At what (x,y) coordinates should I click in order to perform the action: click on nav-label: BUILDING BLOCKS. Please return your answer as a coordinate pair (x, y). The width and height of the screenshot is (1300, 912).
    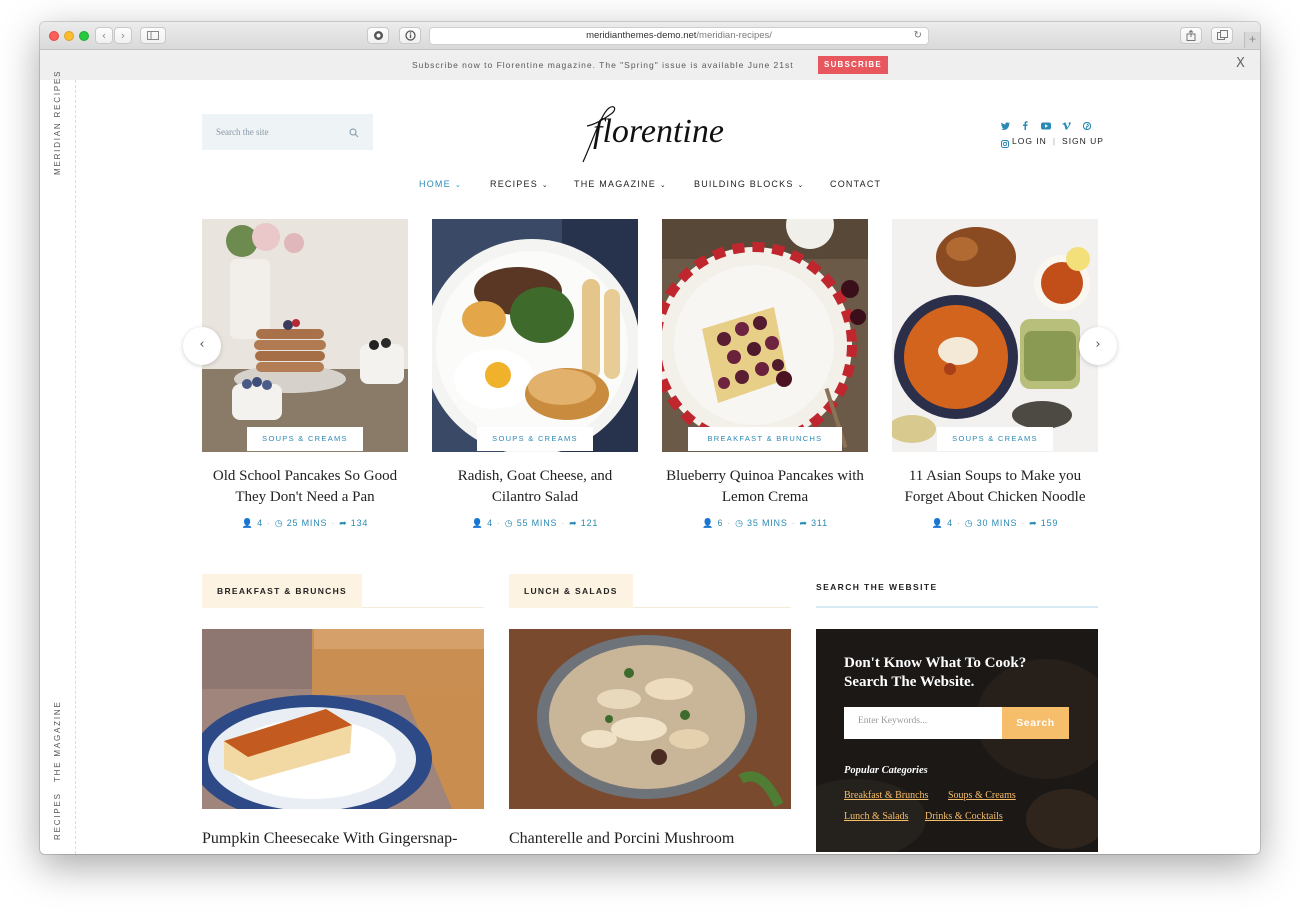
    Looking at the image, I should click on (744, 184).